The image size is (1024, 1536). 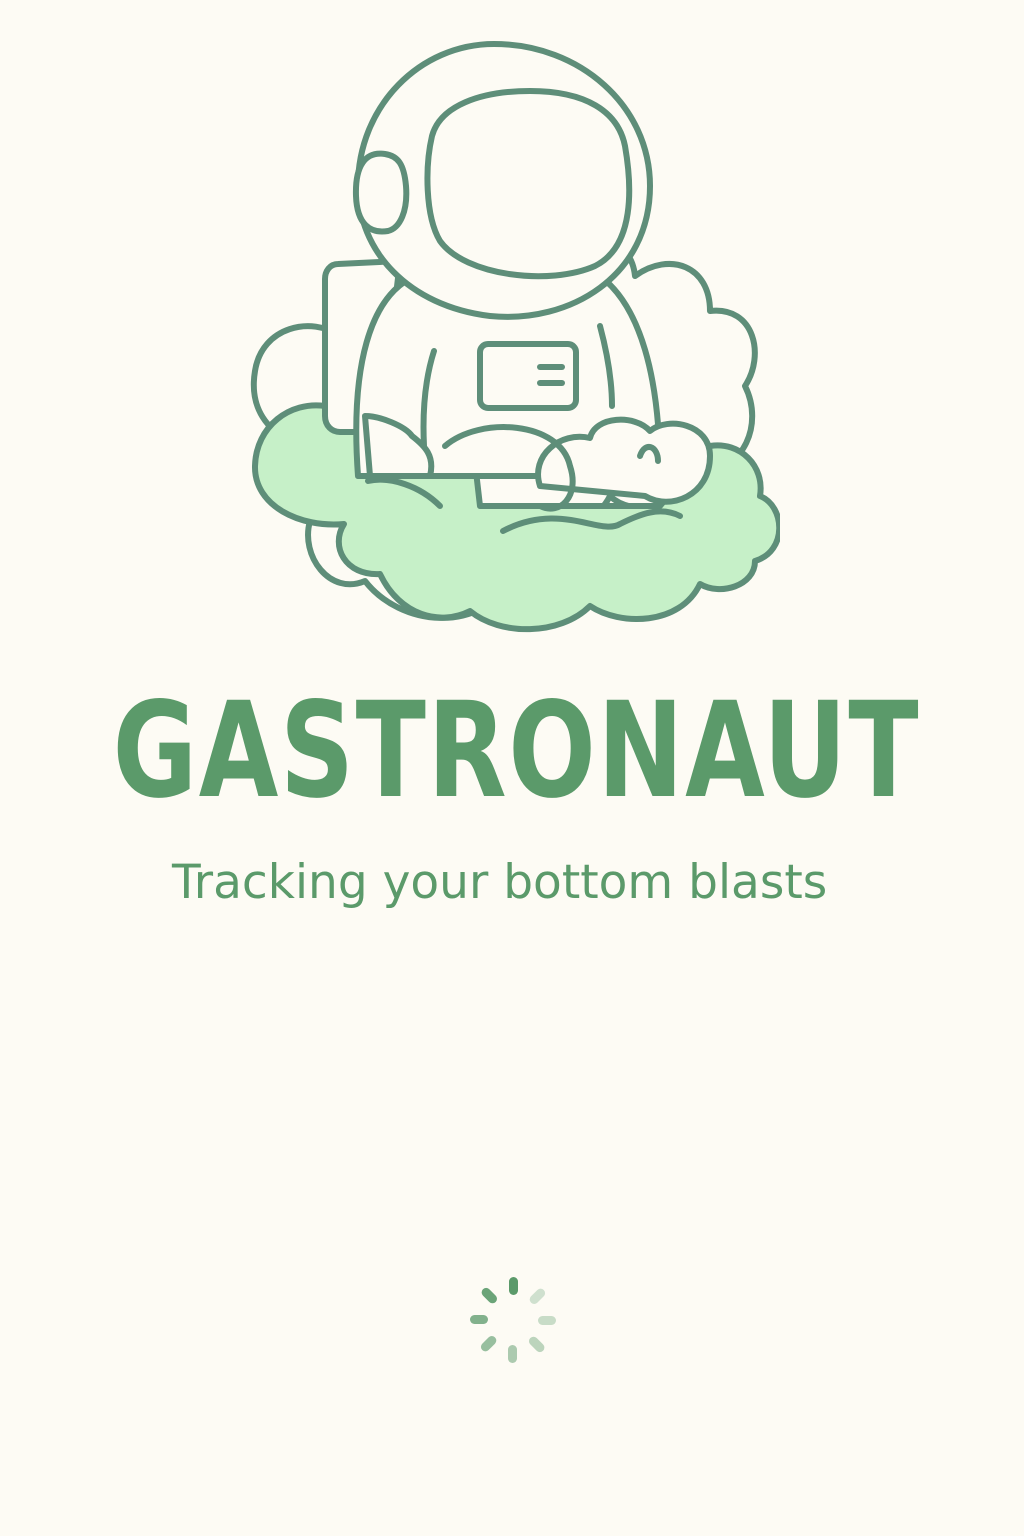 I want to click on loading-spinner-icon, so click(x=513, y=1320).